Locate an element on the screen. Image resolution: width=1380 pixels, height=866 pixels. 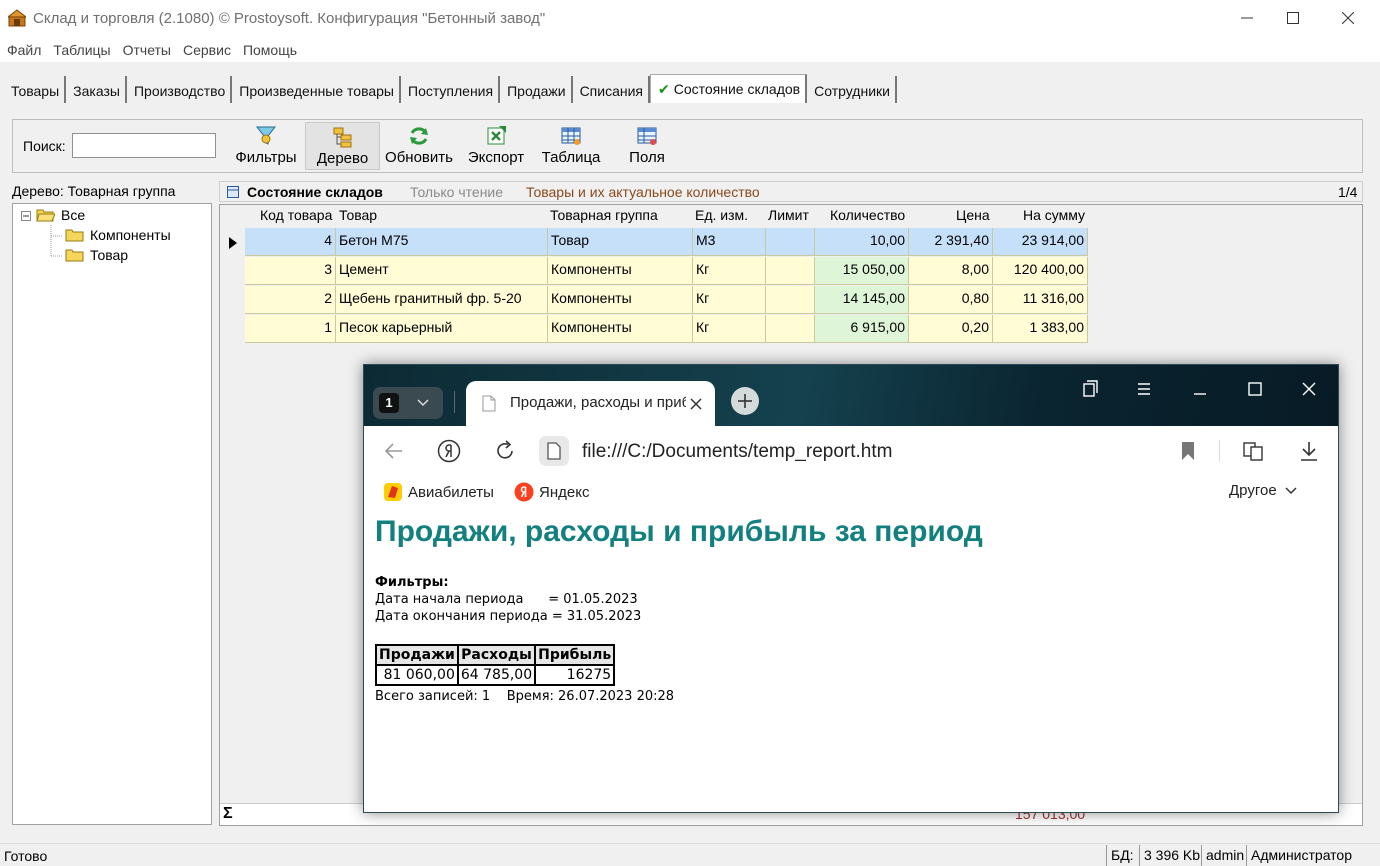
browser-menu-button is located at coordinates (1144, 389).